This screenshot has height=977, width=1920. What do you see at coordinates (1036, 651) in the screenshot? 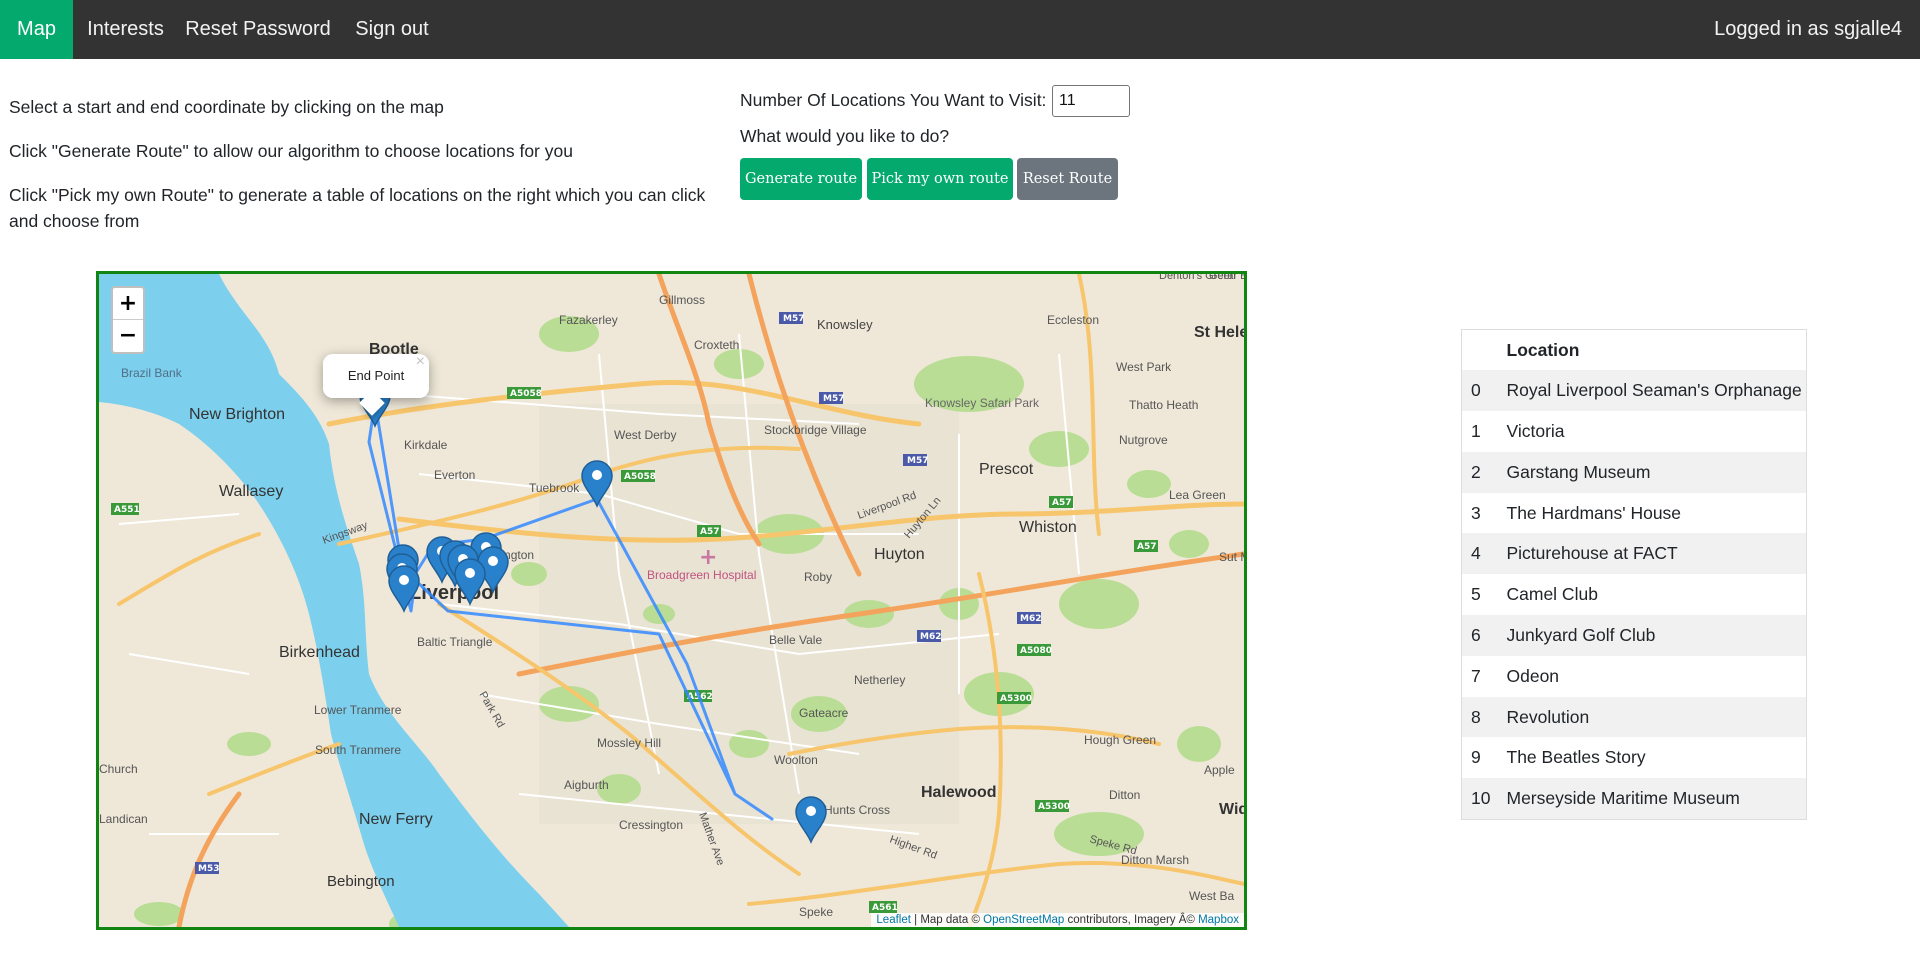
I see `road-shield: A5080` at bounding box center [1036, 651].